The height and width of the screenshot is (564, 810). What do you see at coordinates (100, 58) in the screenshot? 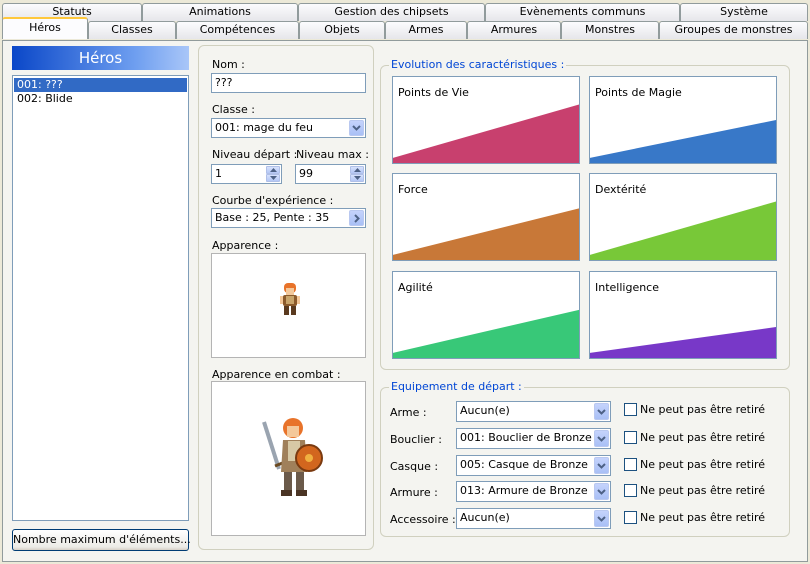
I see `list-header: Héros` at bounding box center [100, 58].